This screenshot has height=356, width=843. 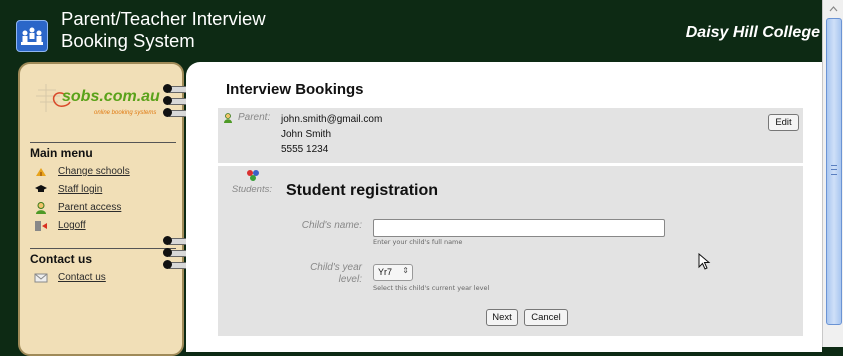 I want to click on cancel-button: Cancel, so click(x=546, y=317).